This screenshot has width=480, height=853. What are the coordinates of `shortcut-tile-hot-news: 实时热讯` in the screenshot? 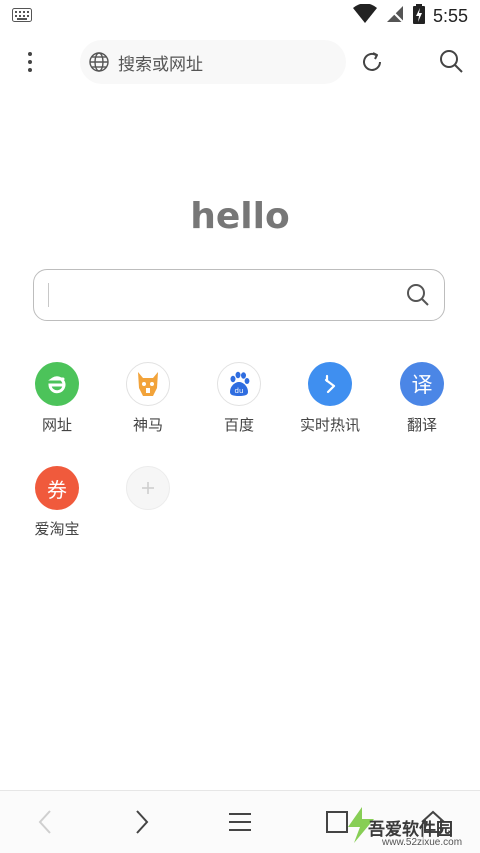 It's located at (330, 398).